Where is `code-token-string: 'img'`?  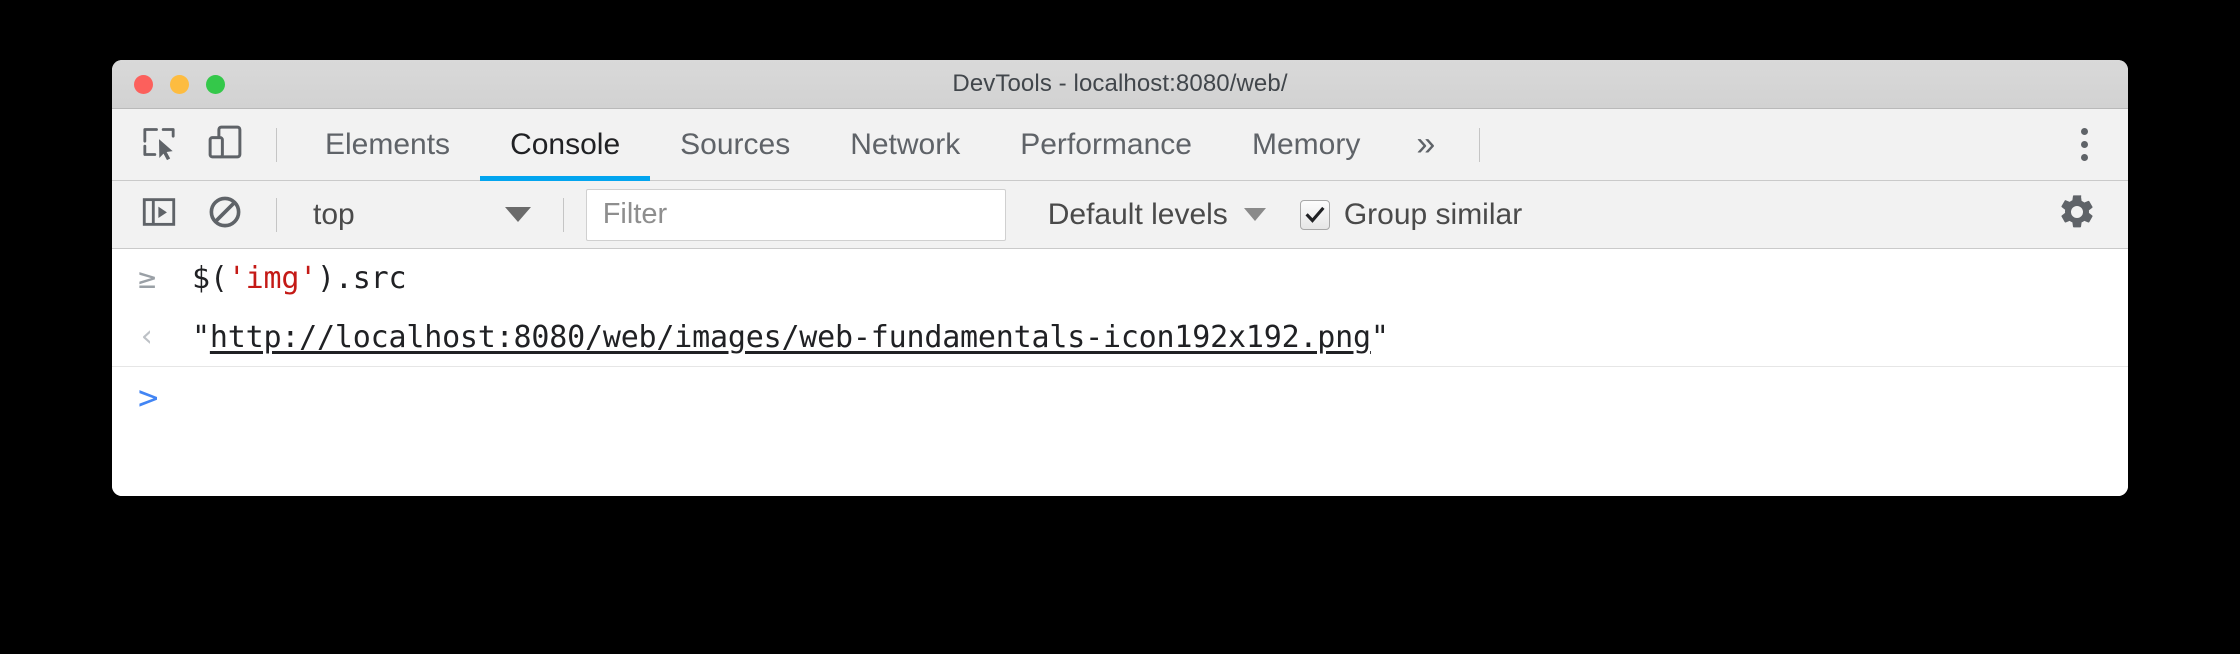
code-token-string: 'img' is located at coordinates (272, 278).